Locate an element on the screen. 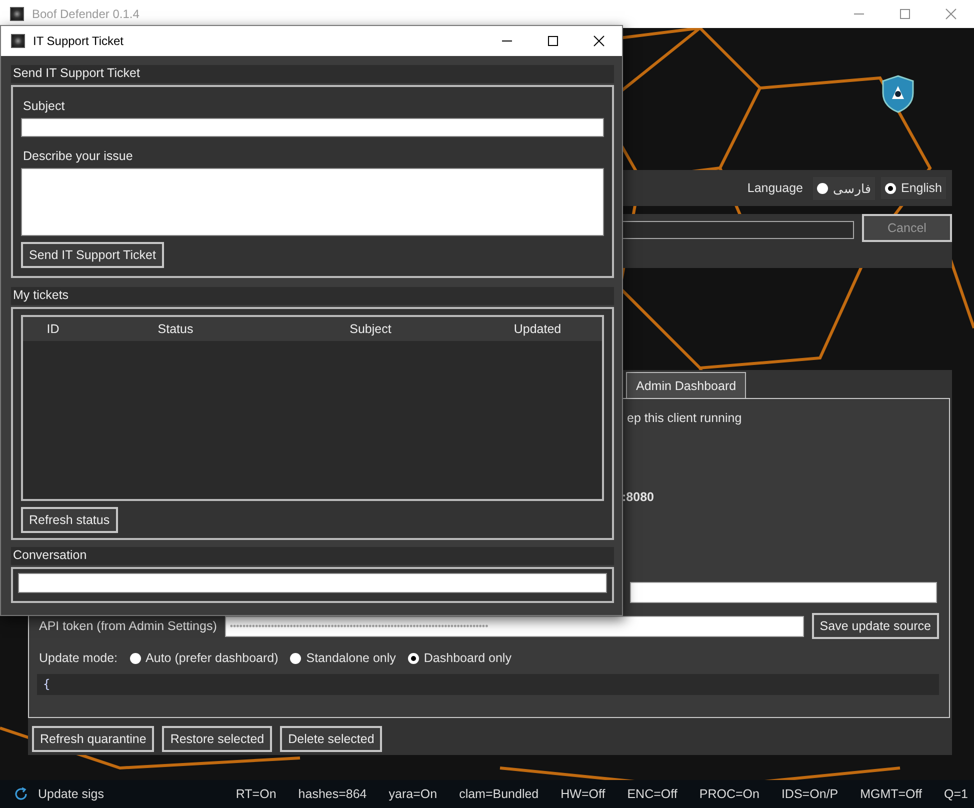 Image resolution: width=974 pixels, height=808 pixels. column-header: Status is located at coordinates (175, 329).